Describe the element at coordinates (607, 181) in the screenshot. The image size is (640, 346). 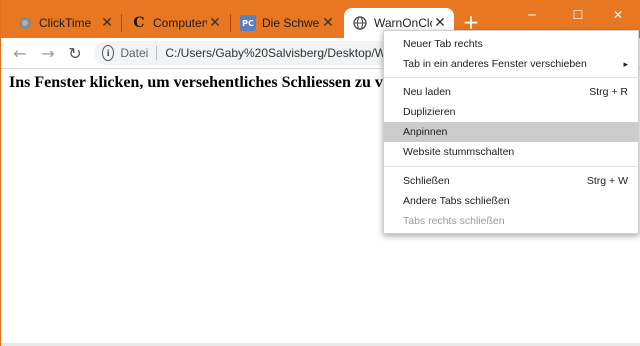
I see `menu-item-shortcut: Strg + W` at that location.